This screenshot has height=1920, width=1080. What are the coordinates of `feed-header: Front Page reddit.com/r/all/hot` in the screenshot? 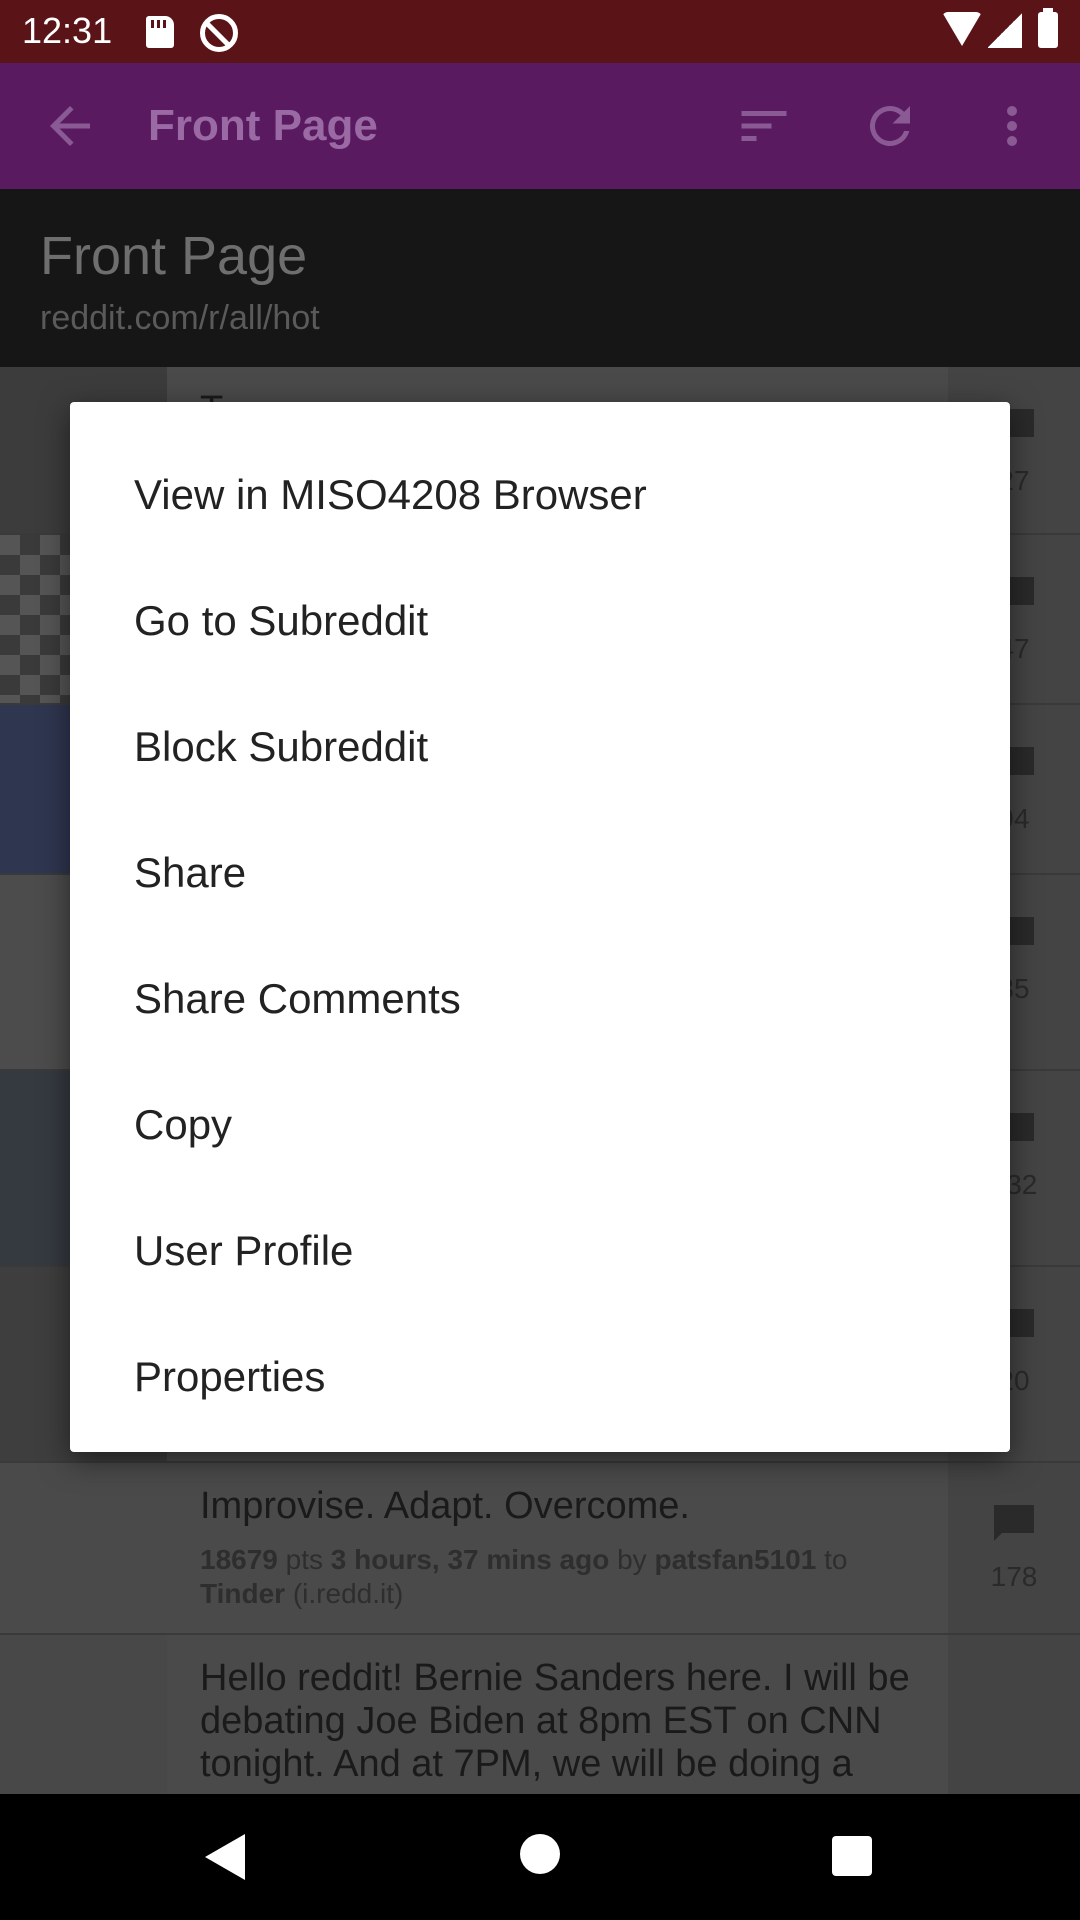 It's located at (540, 278).